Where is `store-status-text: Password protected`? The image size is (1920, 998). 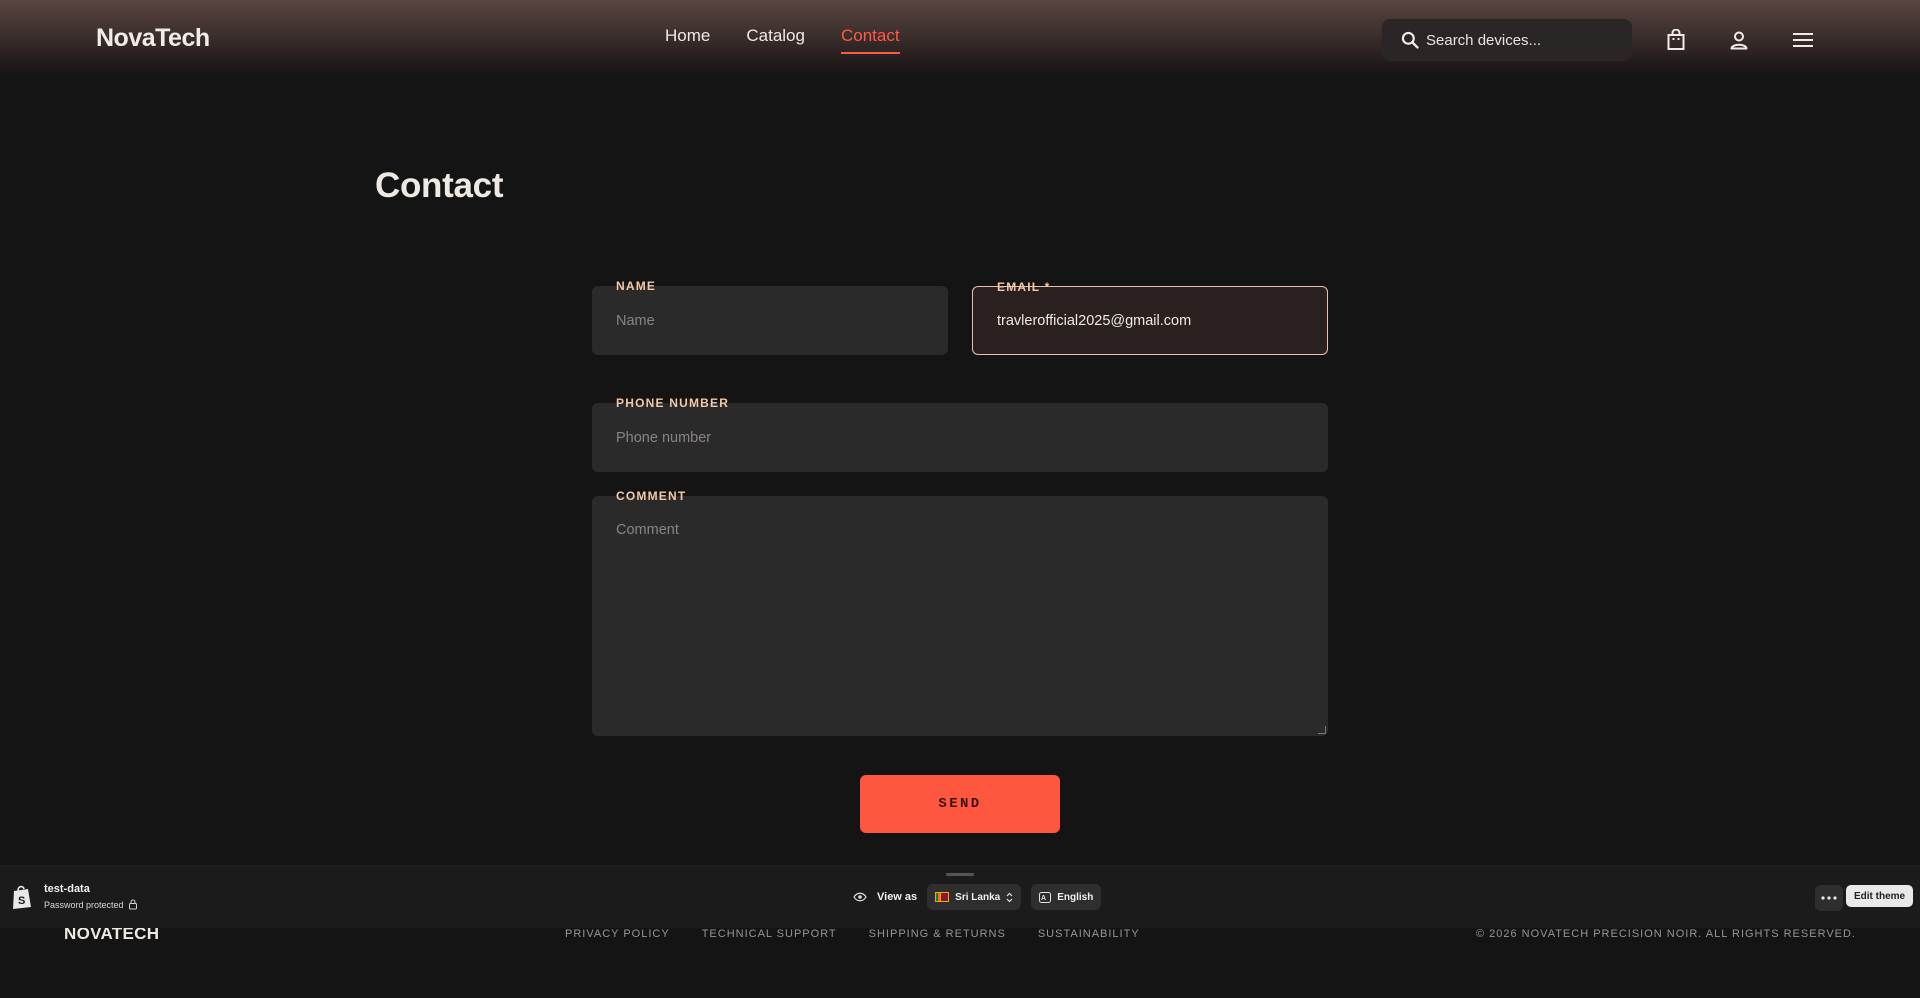 store-status-text: Password protected is located at coordinates (84, 904).